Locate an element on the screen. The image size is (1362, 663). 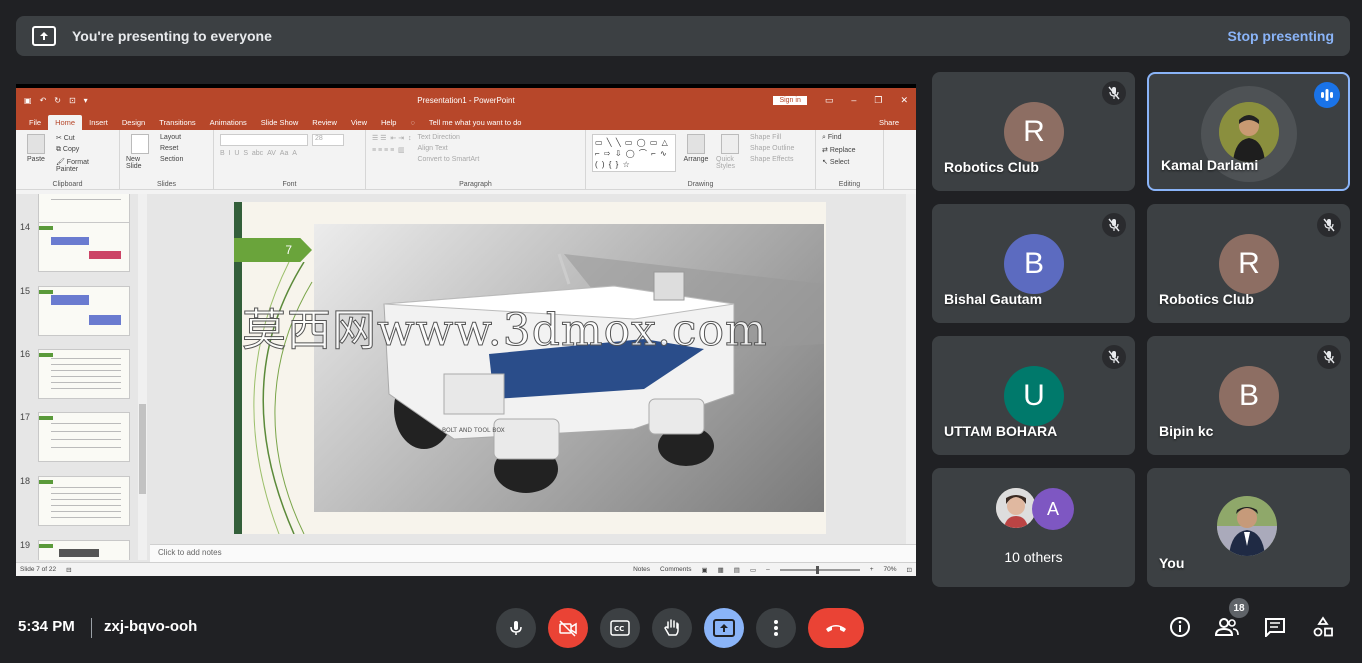
watermark: 莫西网www.3dmox.com is located at coordinates (505, 331).